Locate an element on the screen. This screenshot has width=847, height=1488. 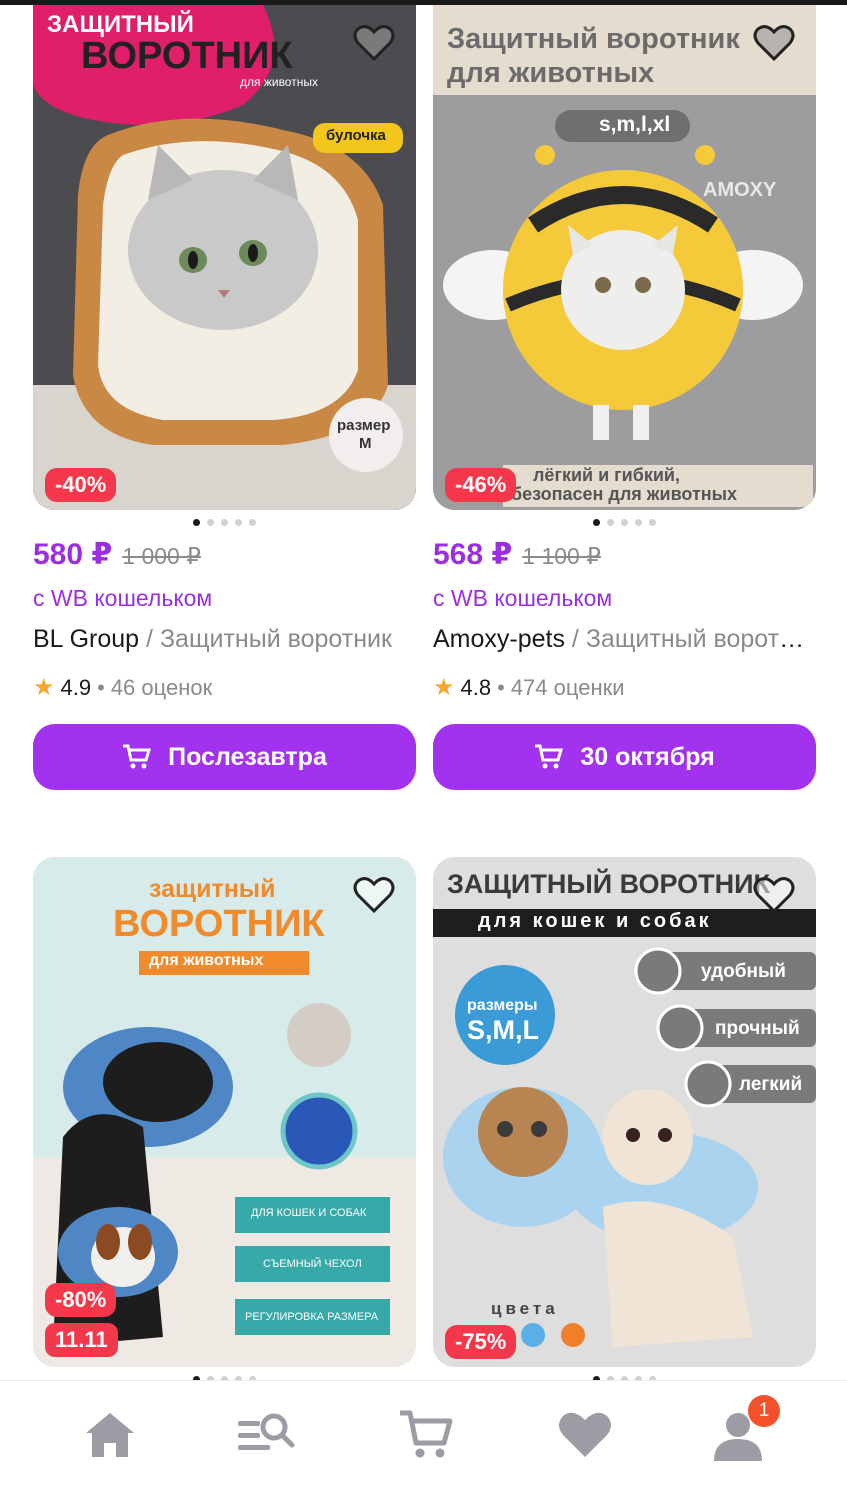
banner-line-2: для животных is located at coordinates (551, 73).